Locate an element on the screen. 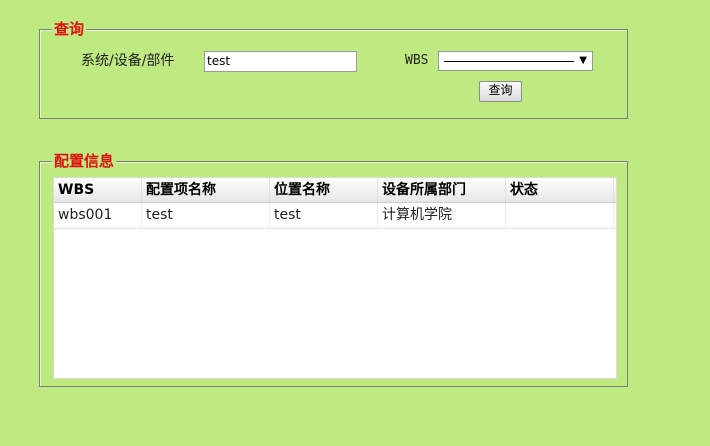  query-button: 查询 is located at coordinates (500, 91).